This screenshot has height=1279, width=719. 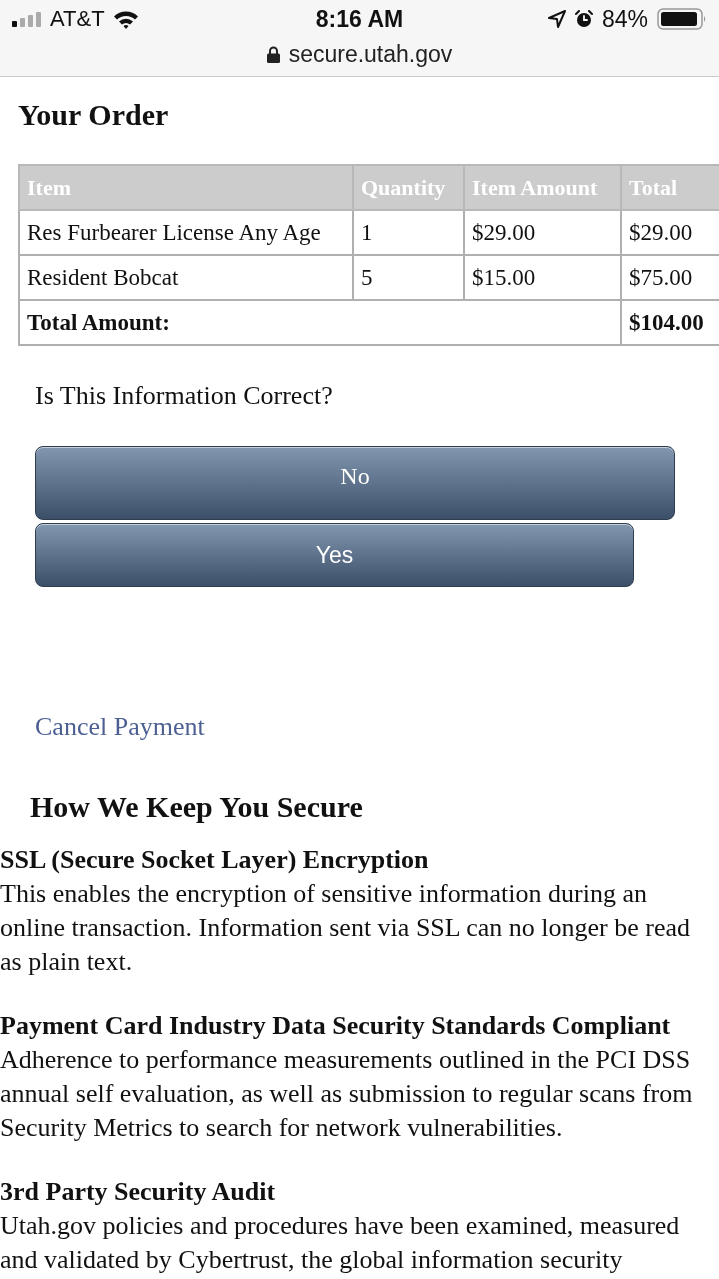 What do you see at coordinates (186, 232) in the screenshot?
I see `table-cell: Res Furbearer License Any Age` at bounding box center [186, 232].